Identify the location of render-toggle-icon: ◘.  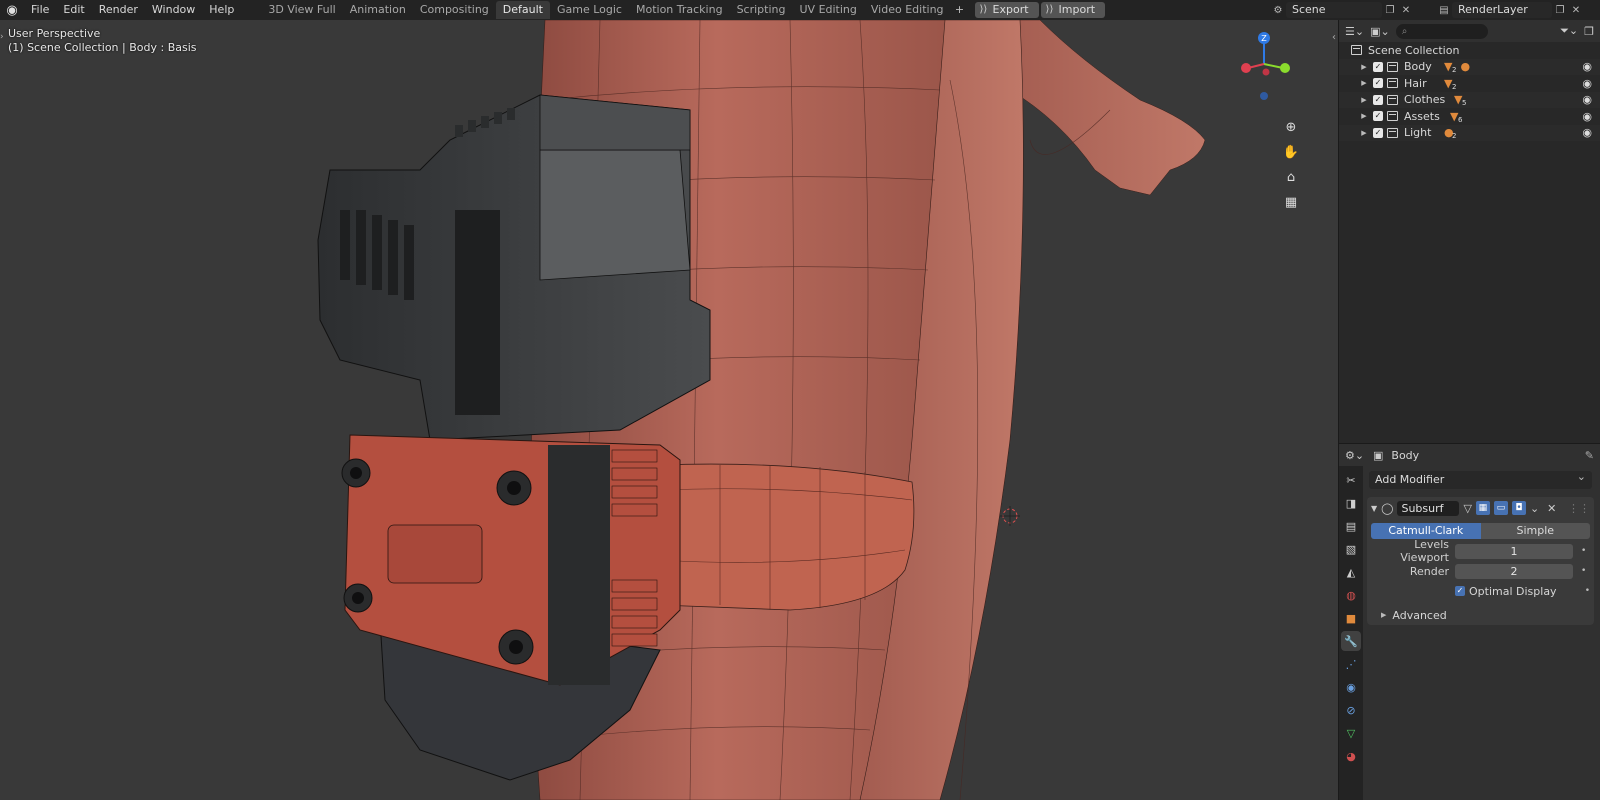
(1518, 508).